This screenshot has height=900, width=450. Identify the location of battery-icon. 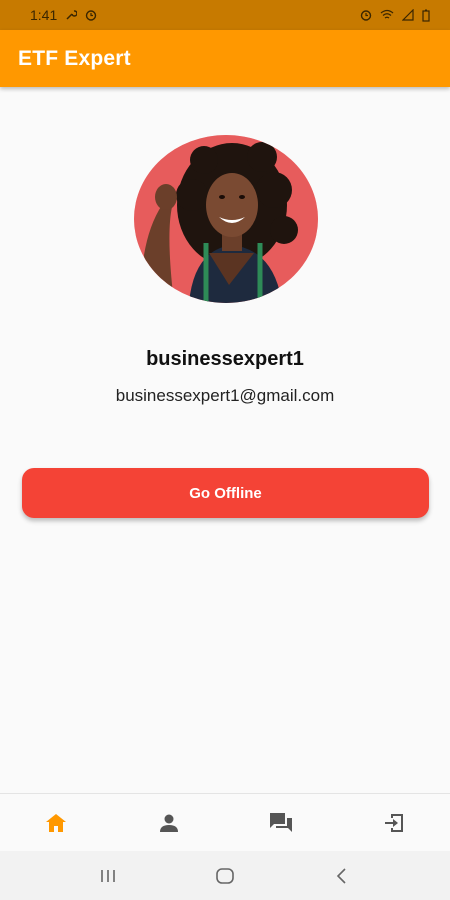
(426, 15).